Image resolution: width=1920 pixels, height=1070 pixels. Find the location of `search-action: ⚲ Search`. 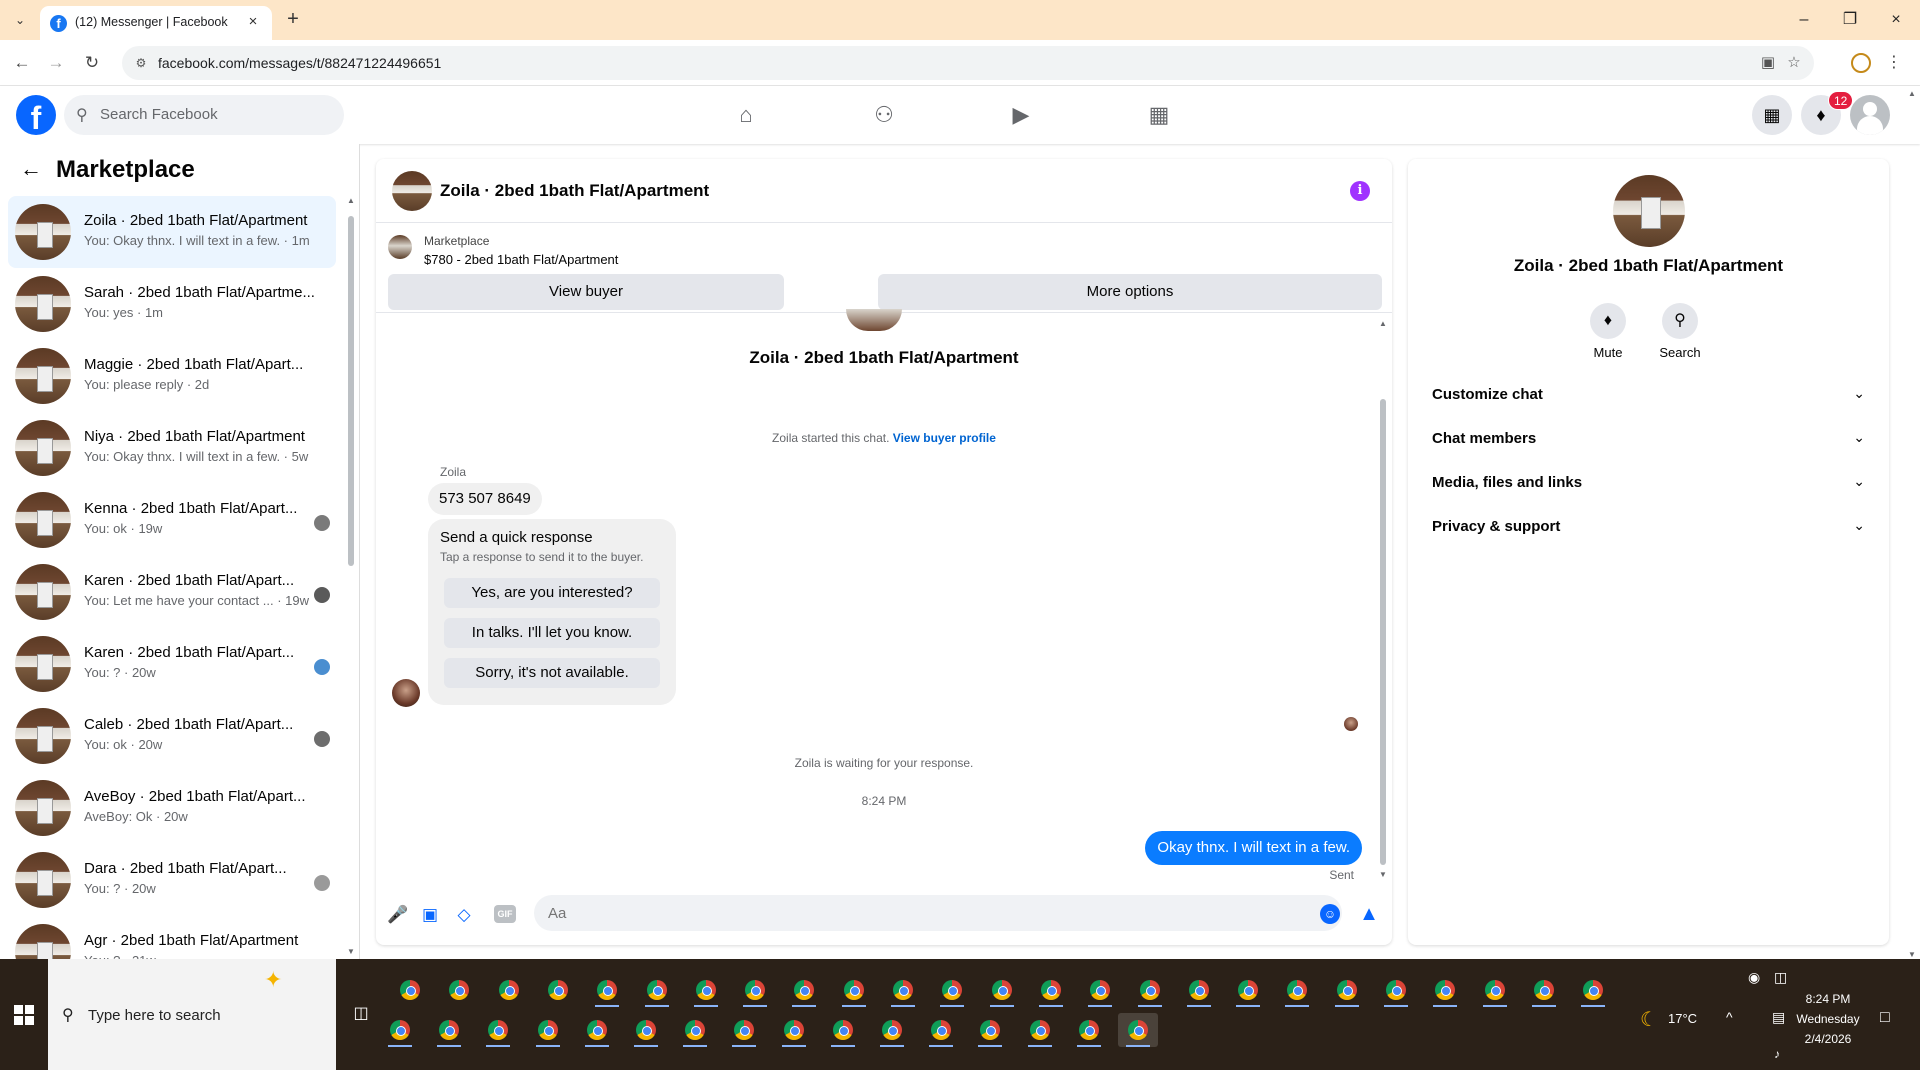

search-action: ⚲ Search is located at coordinates (1680, 331).